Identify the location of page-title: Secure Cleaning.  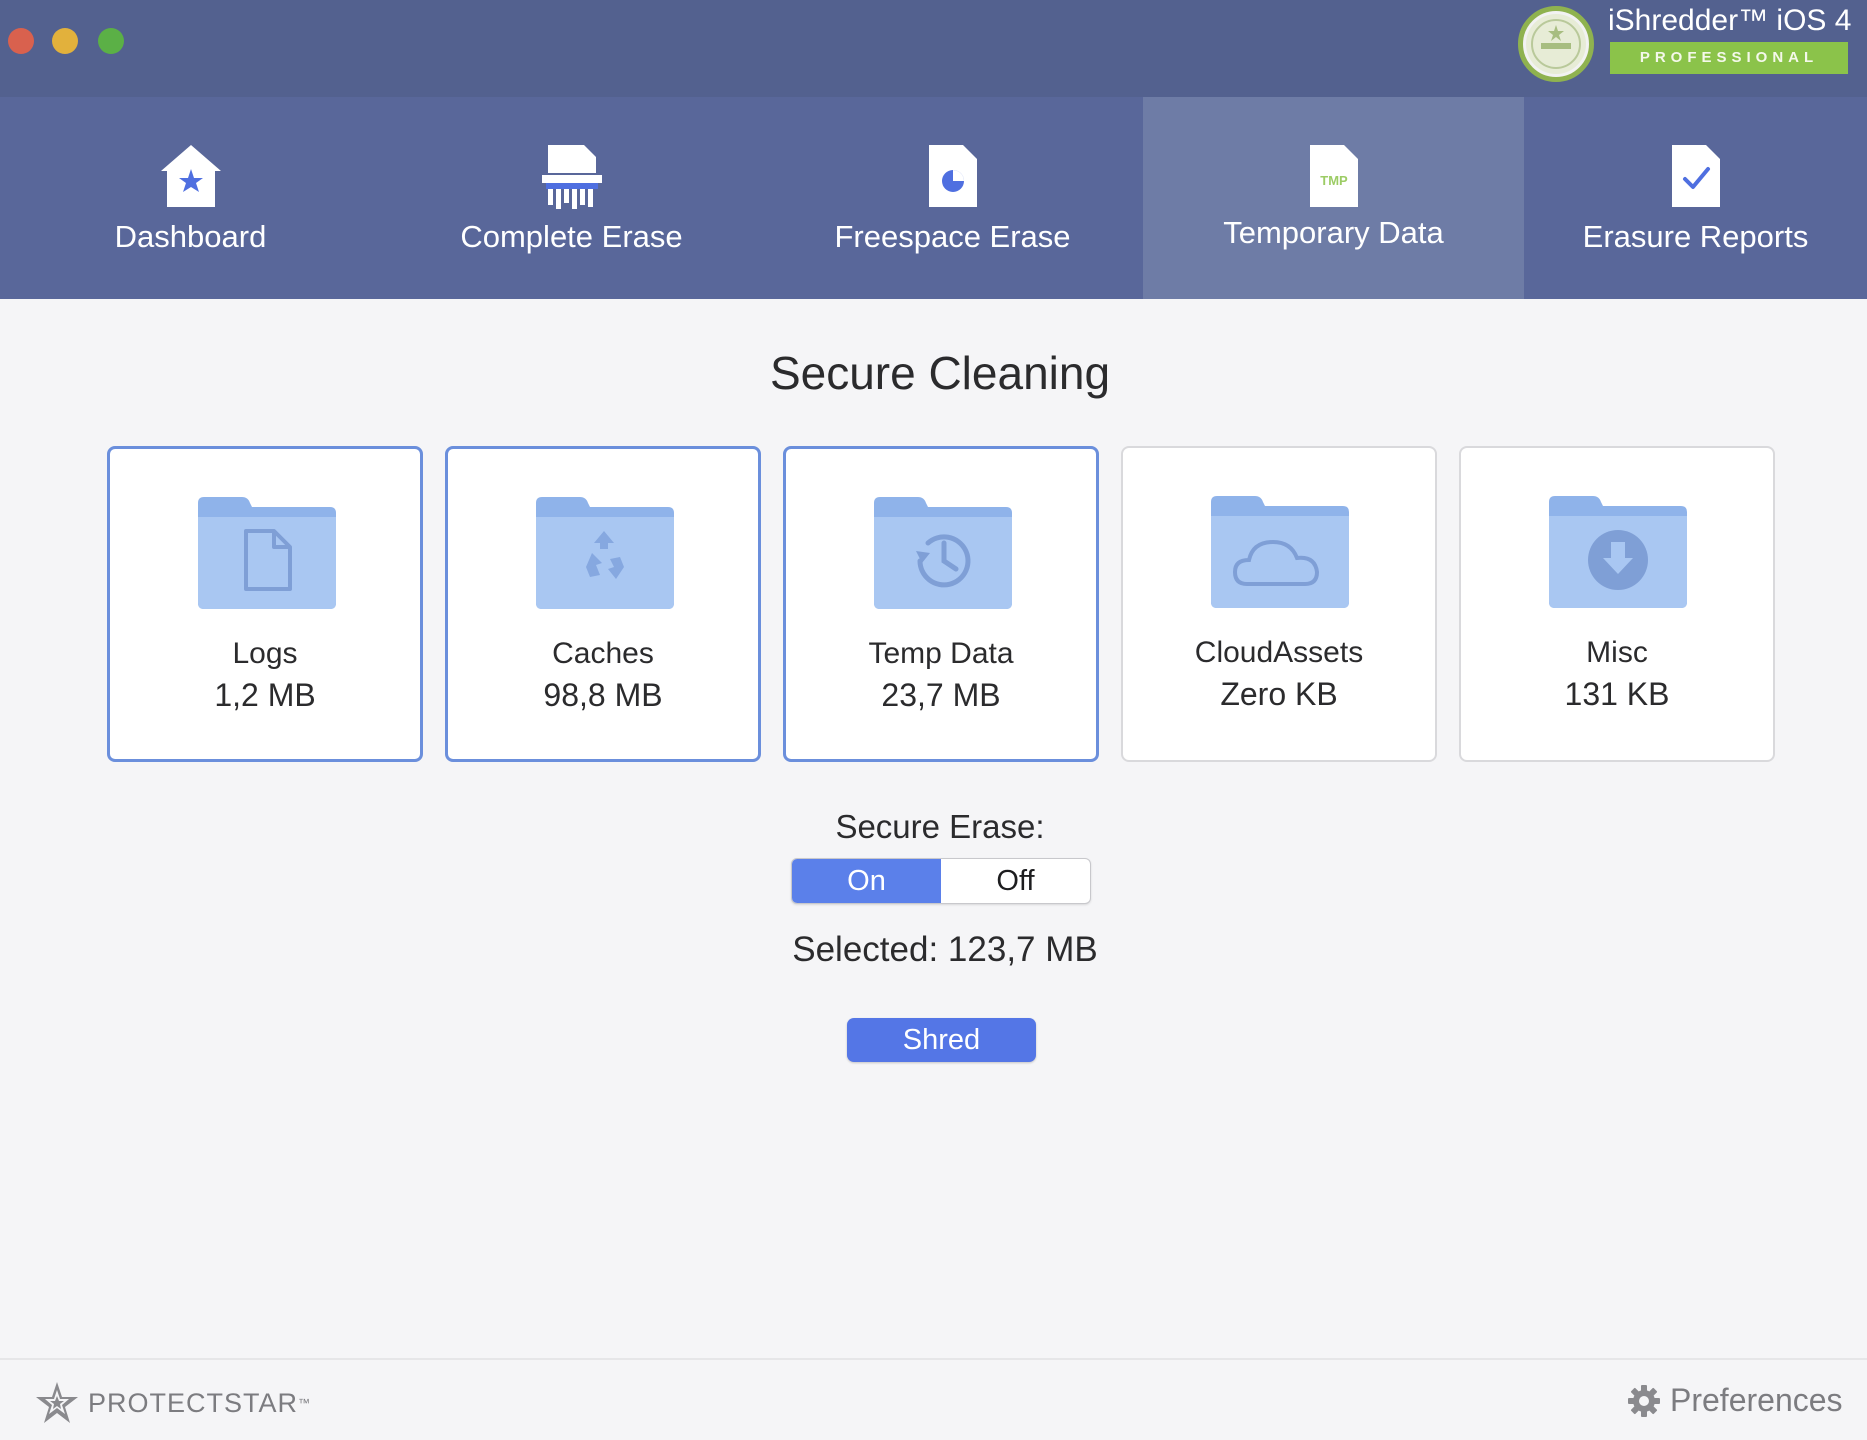
(940, 373).